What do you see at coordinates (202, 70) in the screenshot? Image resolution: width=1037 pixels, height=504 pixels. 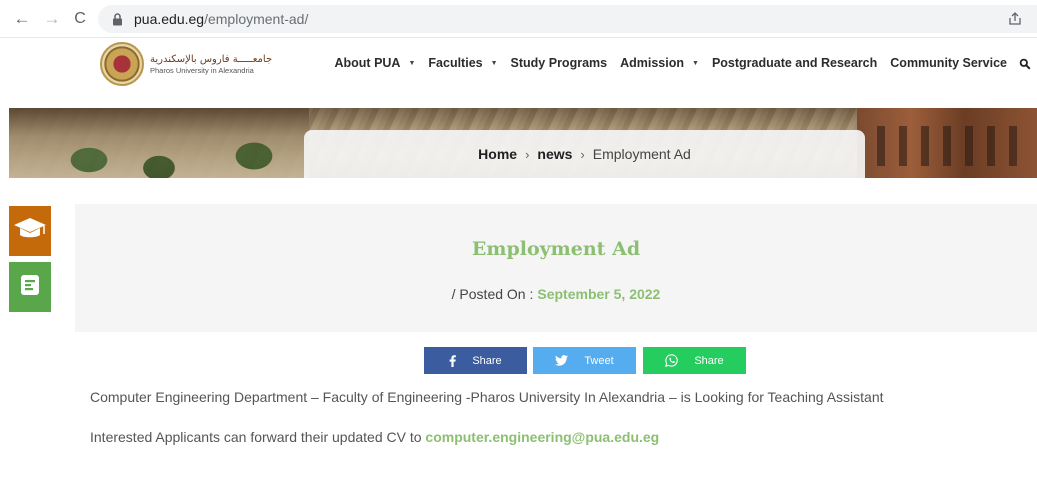 I see `logo-english-name: Pharos University in Alexandria` at bounding box center [202, 70].